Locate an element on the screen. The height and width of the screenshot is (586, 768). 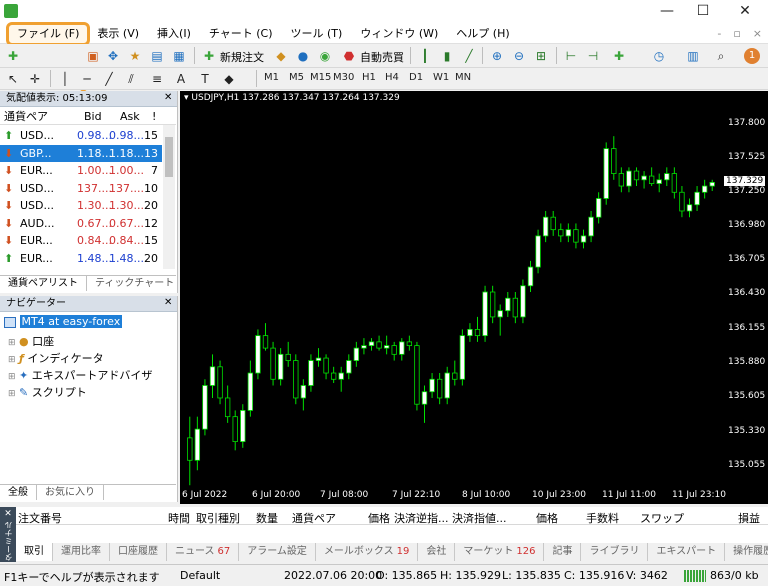
mdi-close-button: × is located at coordinates (757, 34).